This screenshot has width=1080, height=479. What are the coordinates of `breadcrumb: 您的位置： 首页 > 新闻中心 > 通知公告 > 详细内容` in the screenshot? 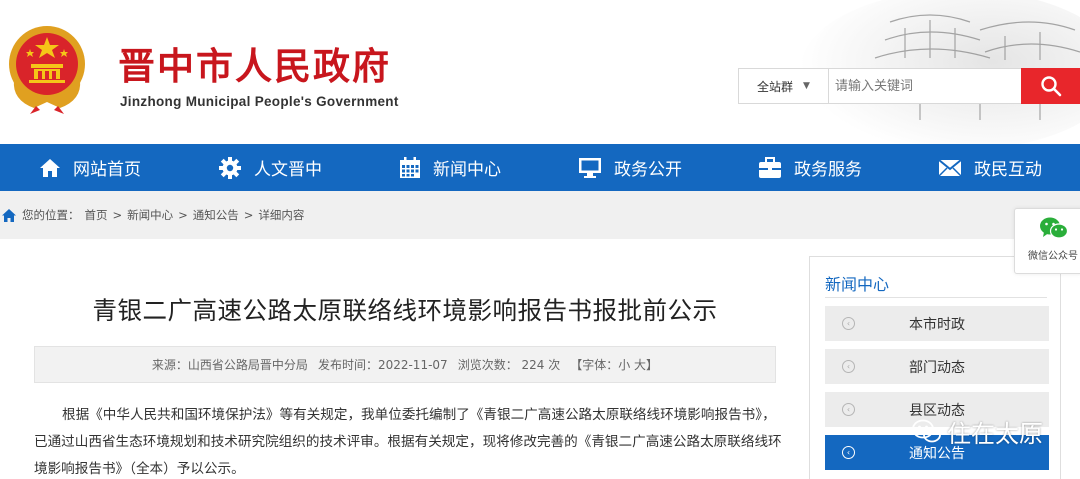 It's located at (540, 215).